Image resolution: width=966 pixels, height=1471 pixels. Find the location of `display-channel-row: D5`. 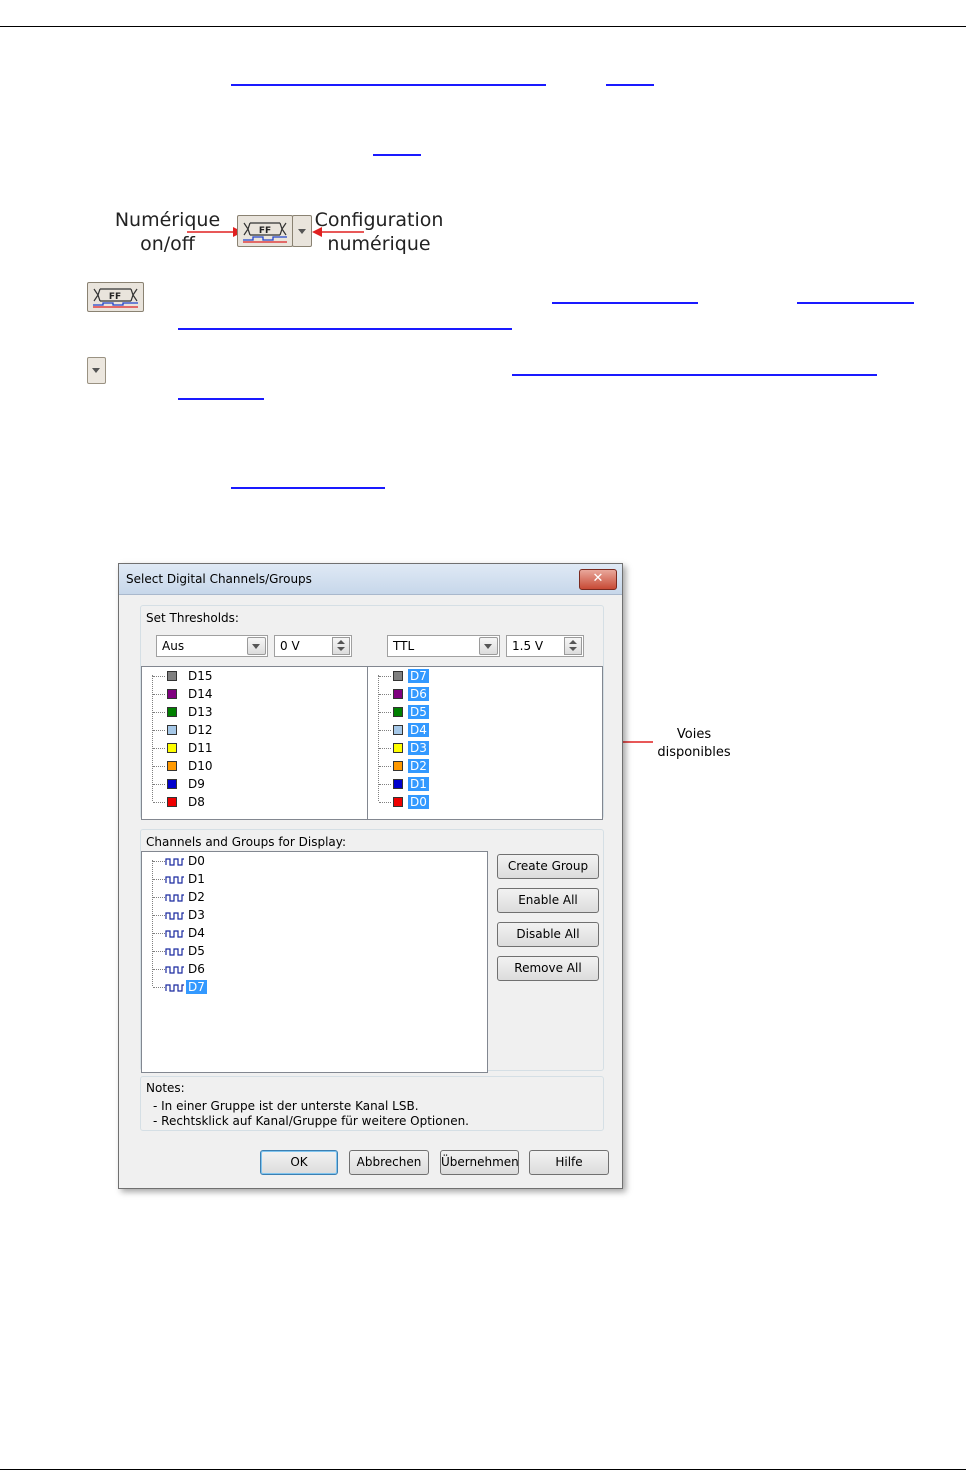

display-channel-row: D5 is located at coordinates (242, 951).